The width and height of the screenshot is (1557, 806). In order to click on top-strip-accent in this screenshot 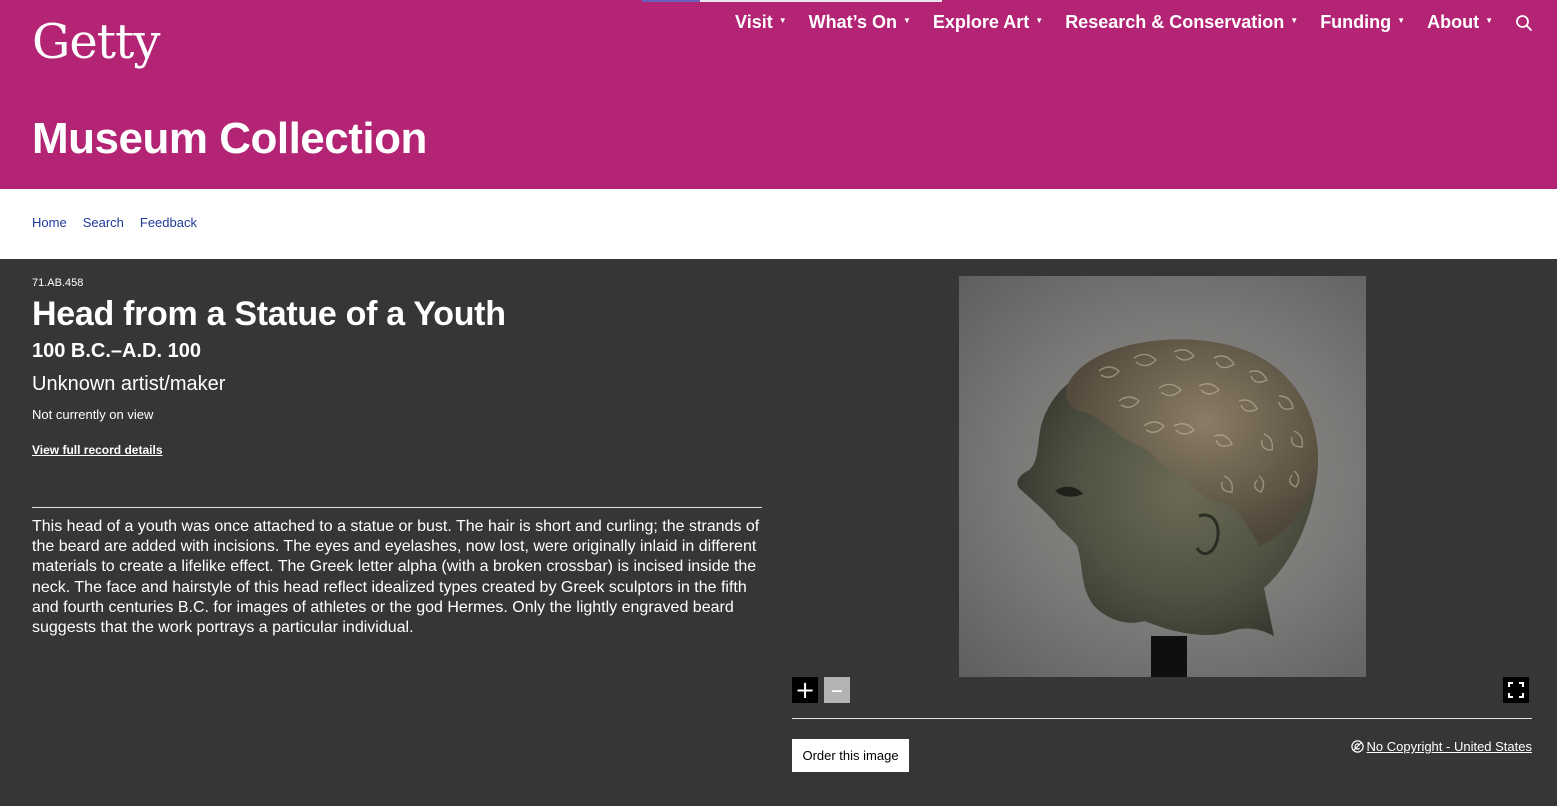, I will do `click(671, 1)`.